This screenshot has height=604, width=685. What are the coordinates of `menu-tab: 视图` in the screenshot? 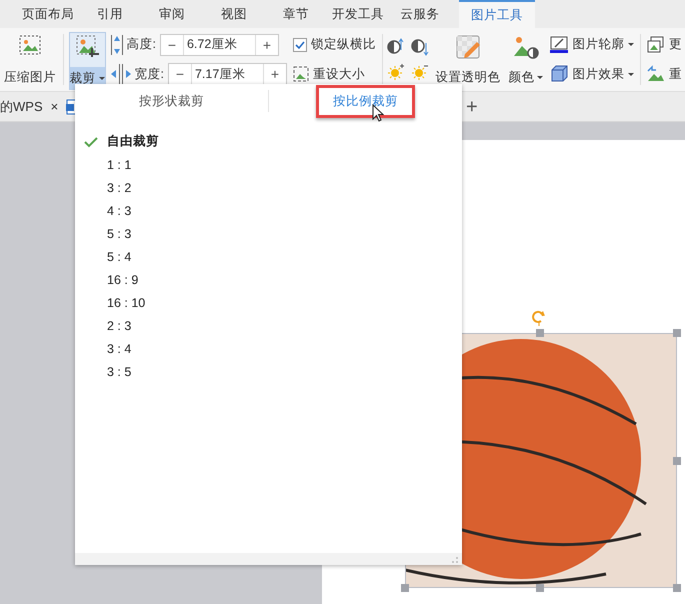 It's located at (234, 14).